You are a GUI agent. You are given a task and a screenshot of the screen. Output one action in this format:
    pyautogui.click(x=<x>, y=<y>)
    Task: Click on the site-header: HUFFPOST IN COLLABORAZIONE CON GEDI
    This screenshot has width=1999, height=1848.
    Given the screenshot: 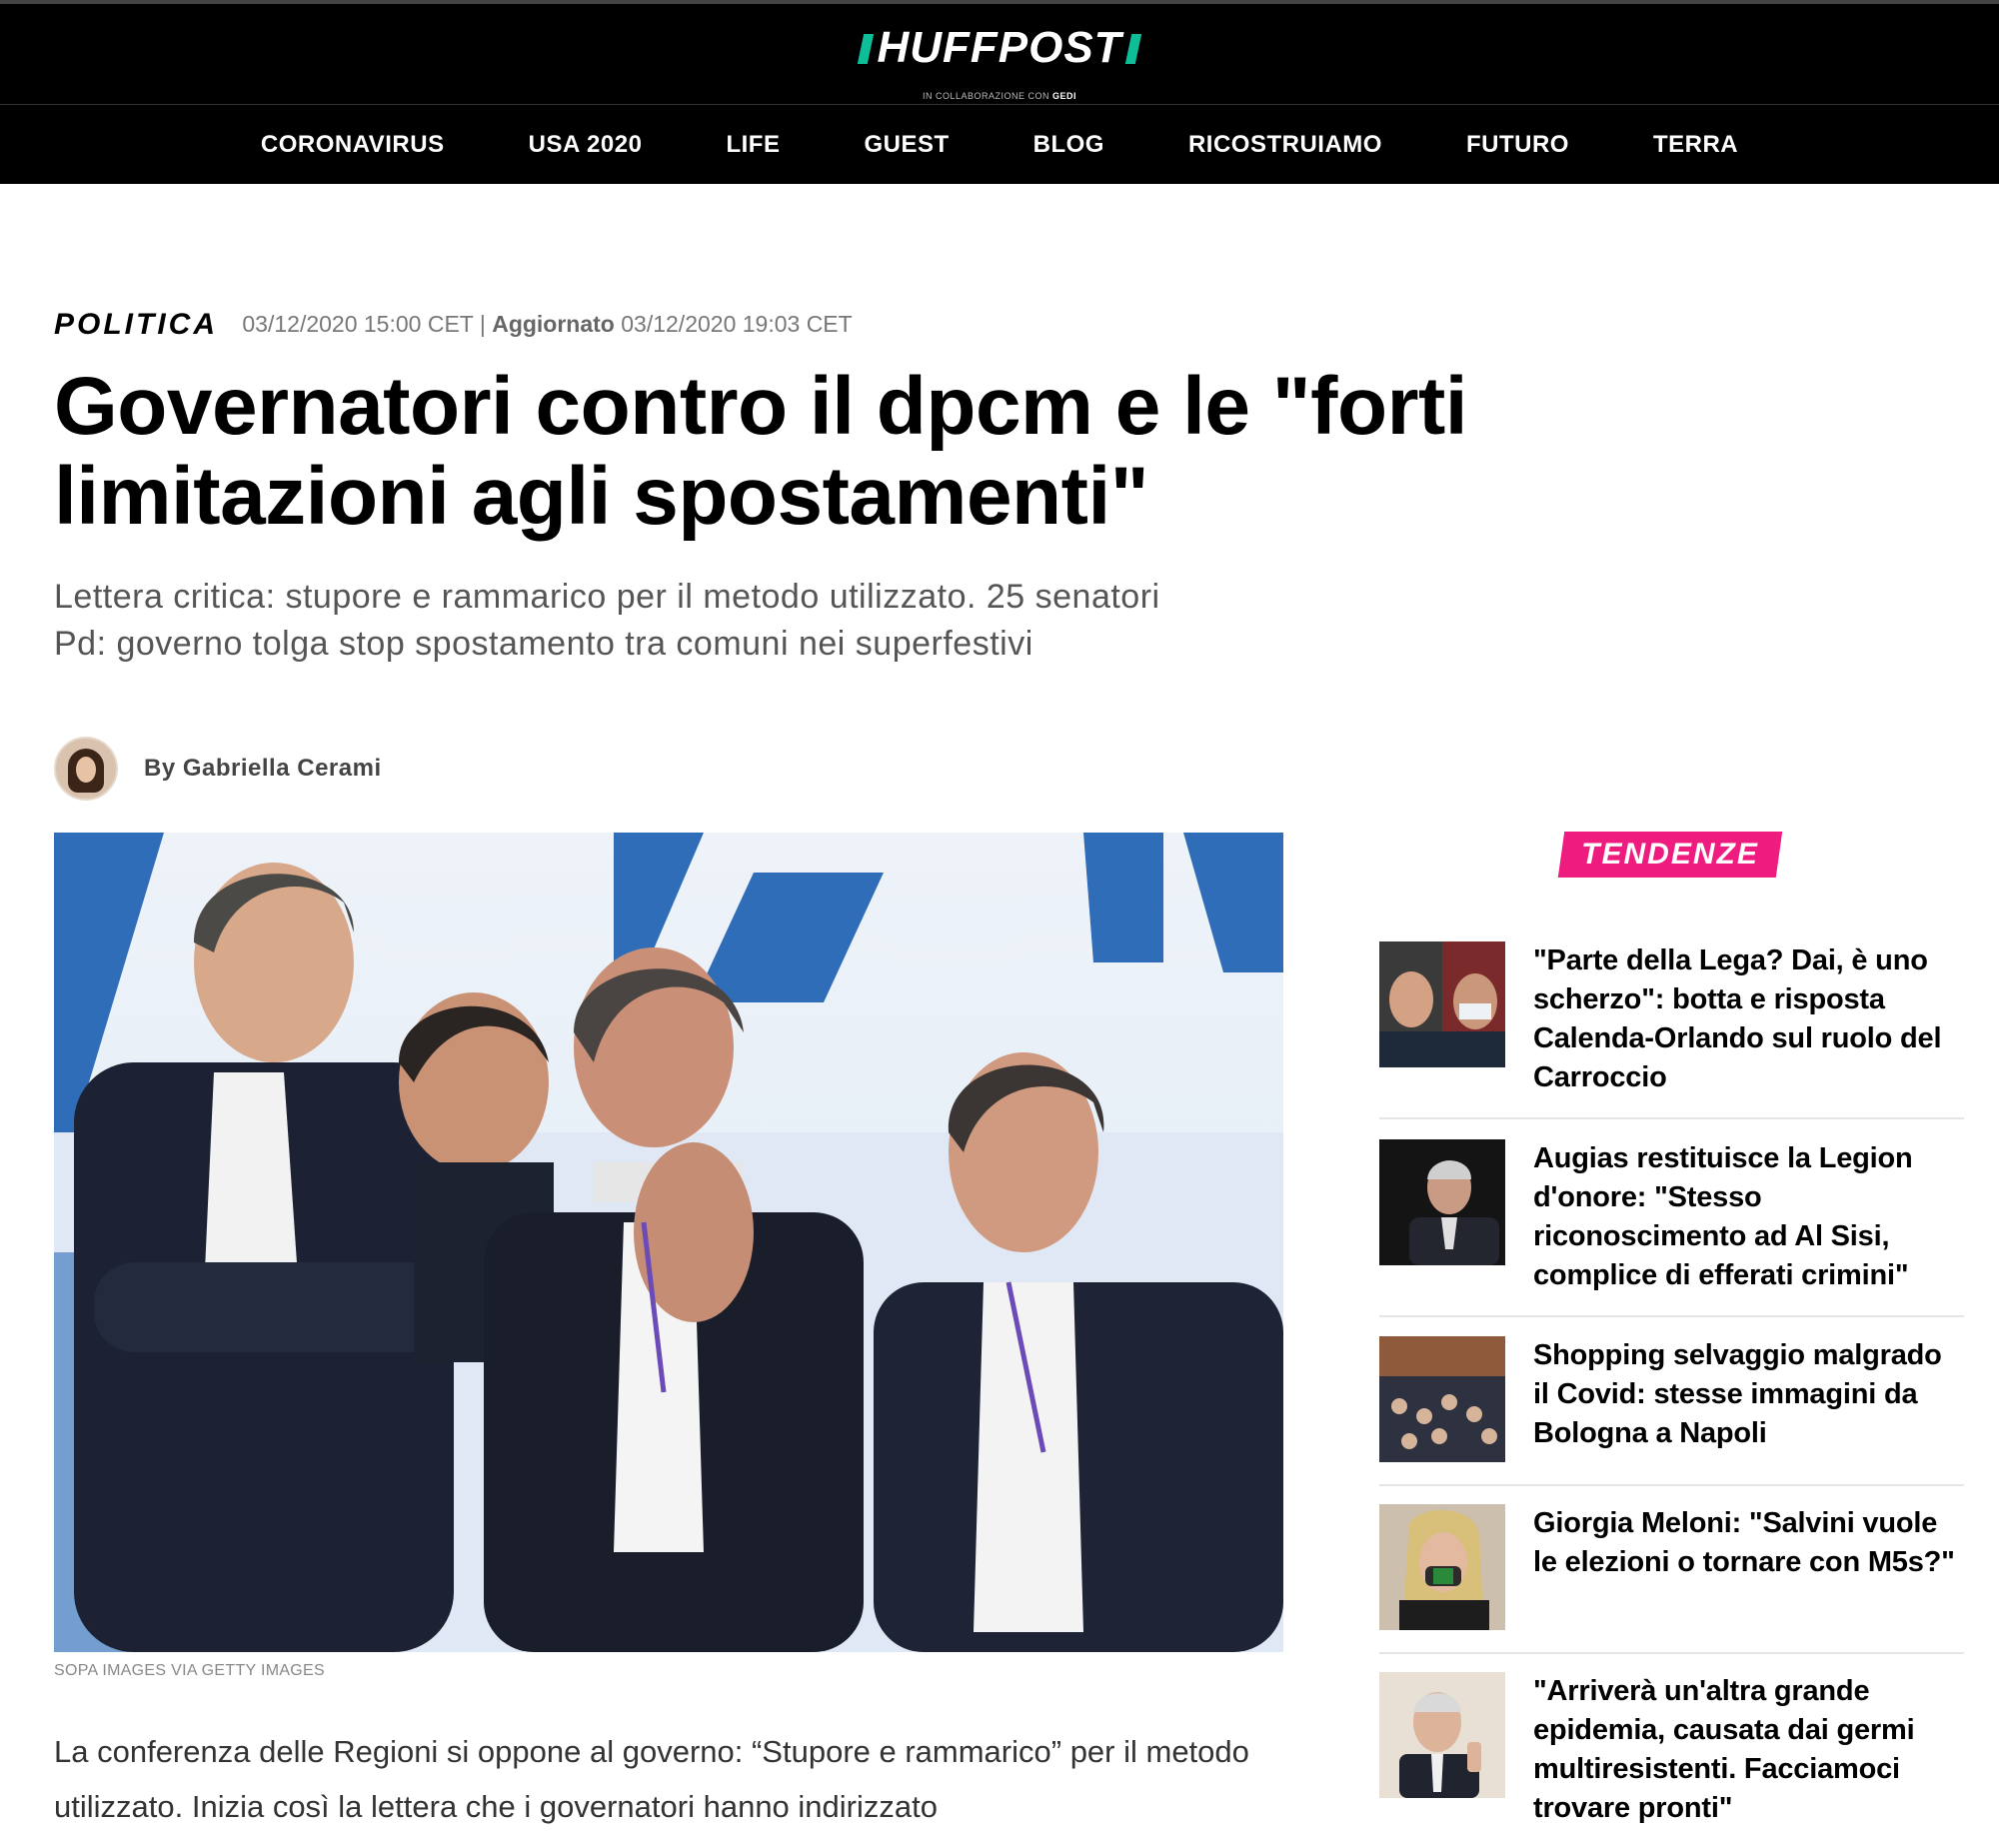 What is the action you would take?
    pyautogui.click(x=1000, y=52)
    